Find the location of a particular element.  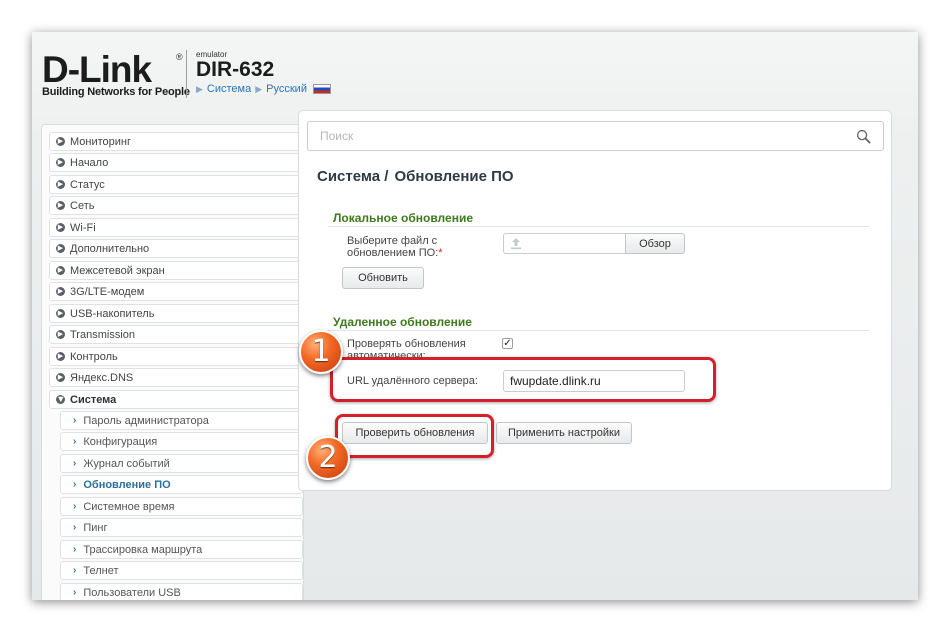

sidebar-subitem-traceroute: › Трассировка маршрута is located at coordinates (181, 549).